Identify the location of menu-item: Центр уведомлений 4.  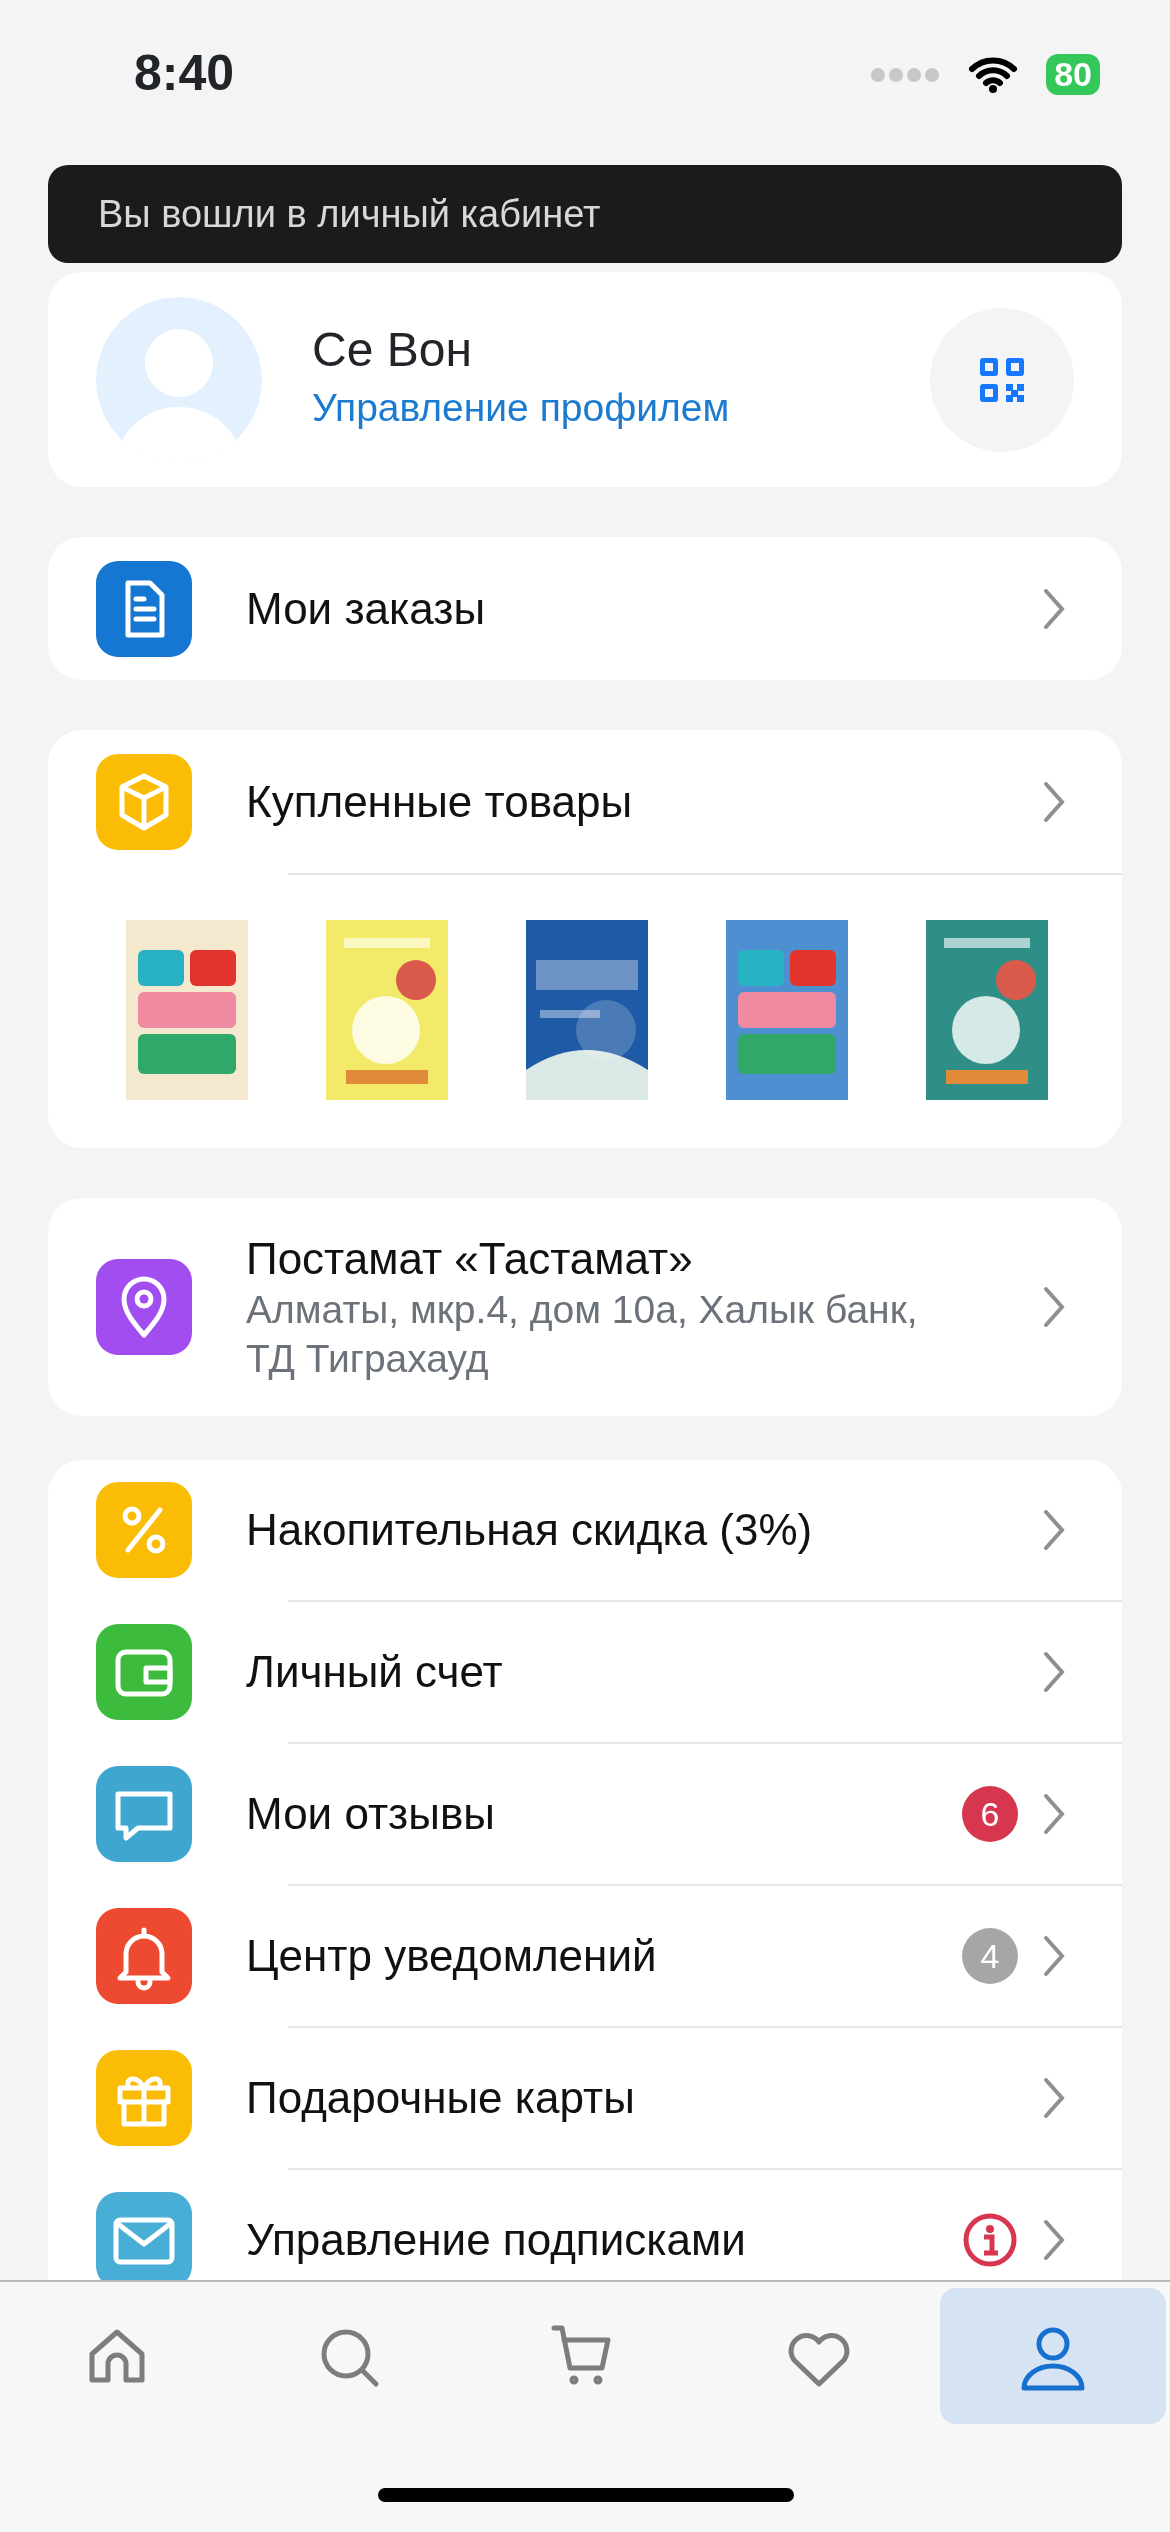
(585, 1956).